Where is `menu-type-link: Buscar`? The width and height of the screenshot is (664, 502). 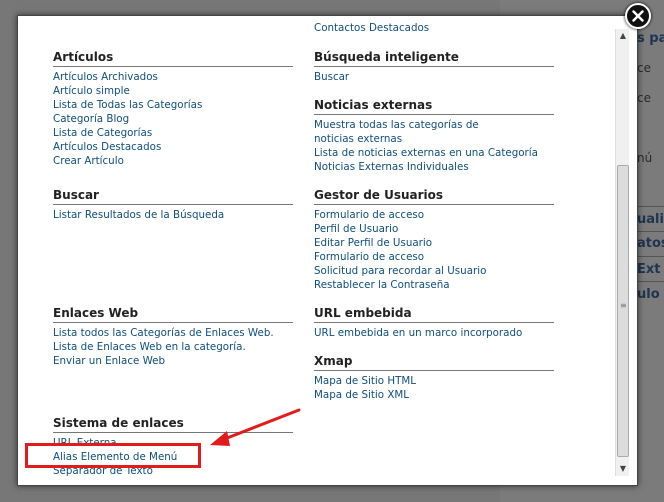
menu-type-link: Buscar is located at coordinates (434, 77).